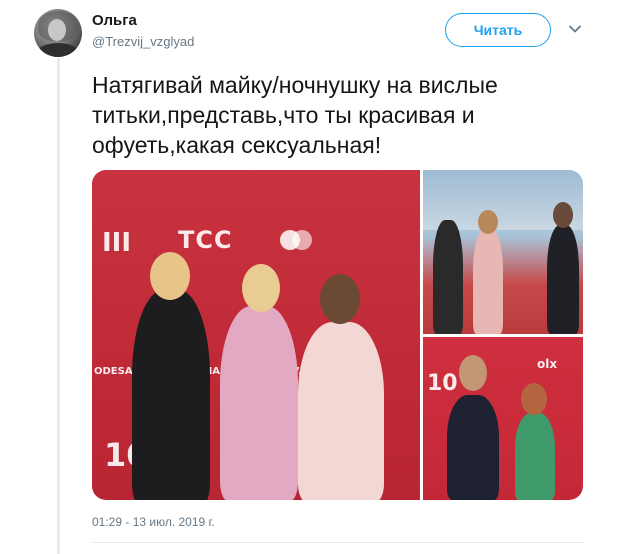  What do you see at coordinates (338, 542) in the screenshot?
I see `divider` at bounding box center [338, 542].